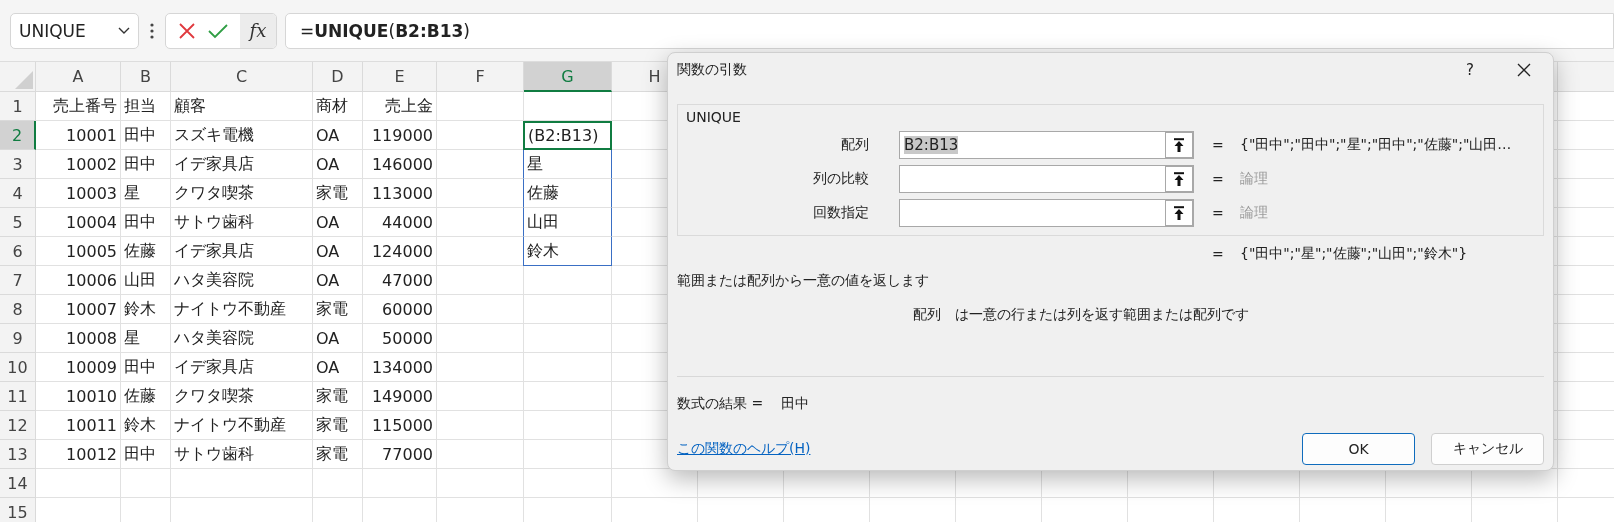 The image size is (1614, 522). What do you see at coordinates (18, 367) in the screenshot?
I see `row-header: 10` at bounding box center [18, 367].